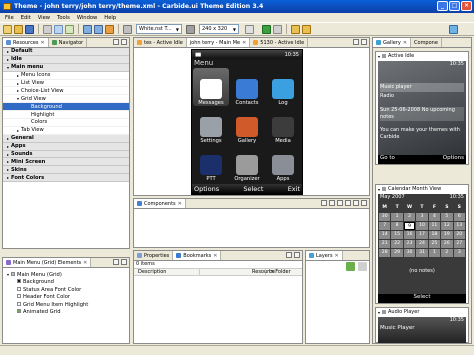 The width and height of the screenshot is (474, 355). What do you see at coordinates (237, 272) in the screenshot?
I see `column-resource: Resource` at bounding box center [237, 272].